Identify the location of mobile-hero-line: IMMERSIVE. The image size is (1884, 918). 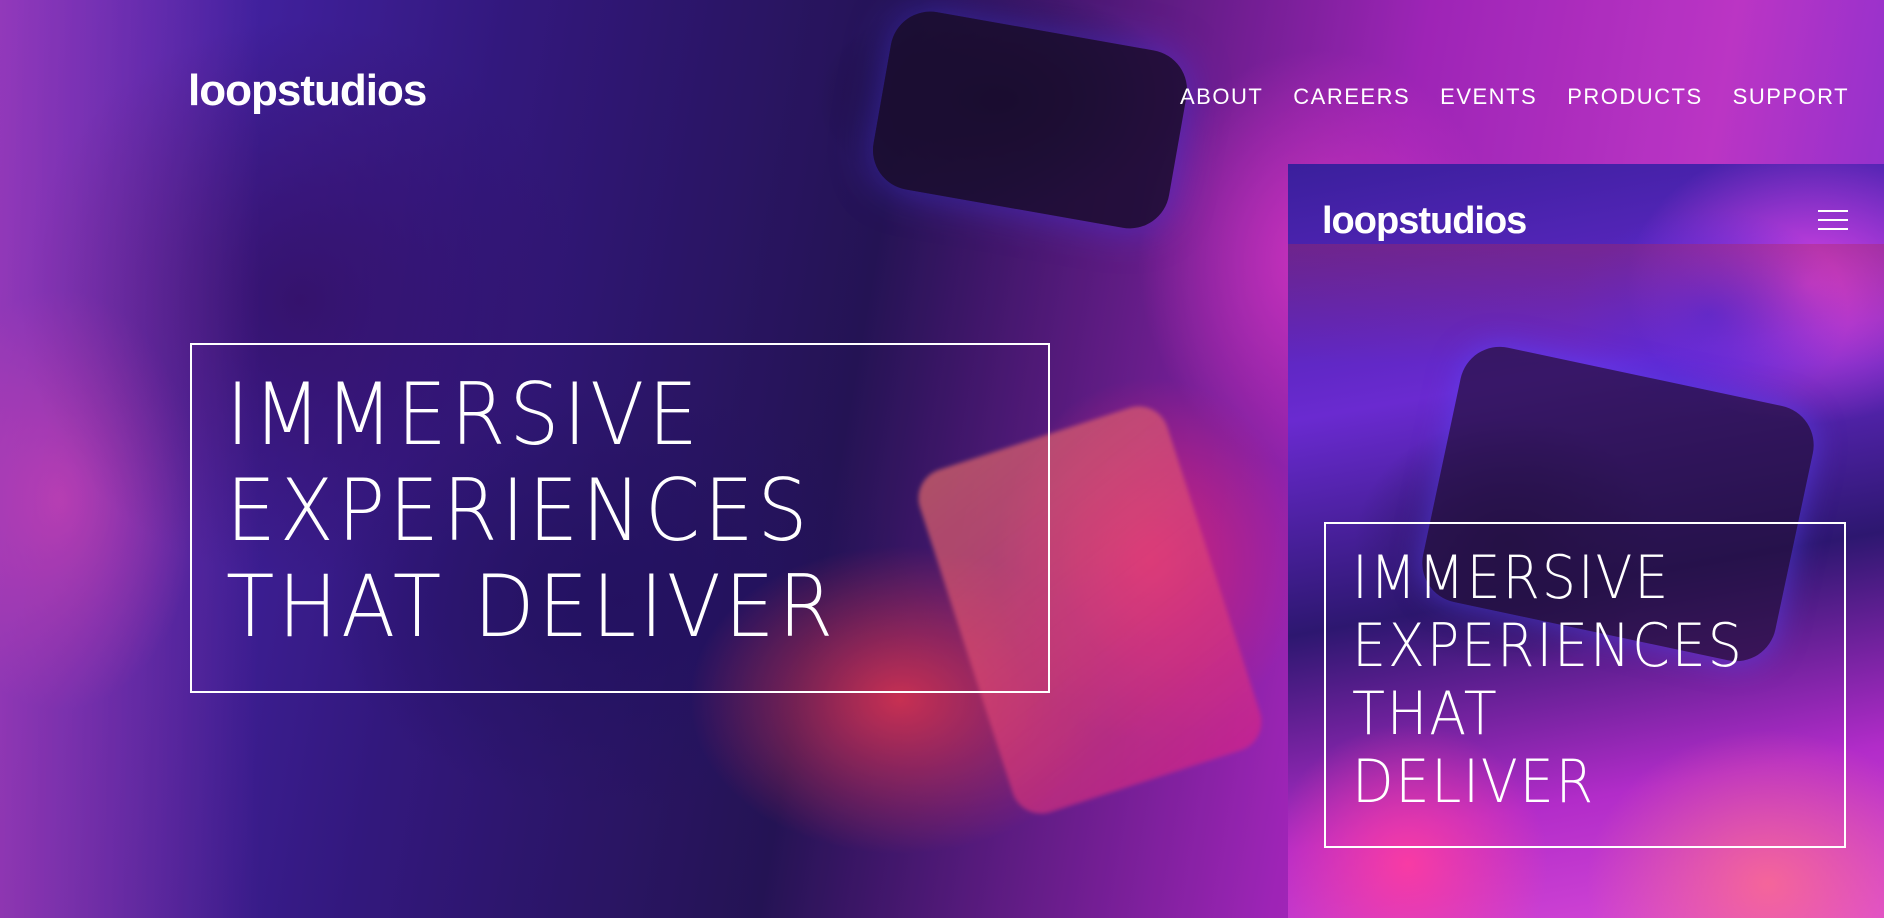
(1511, 578).